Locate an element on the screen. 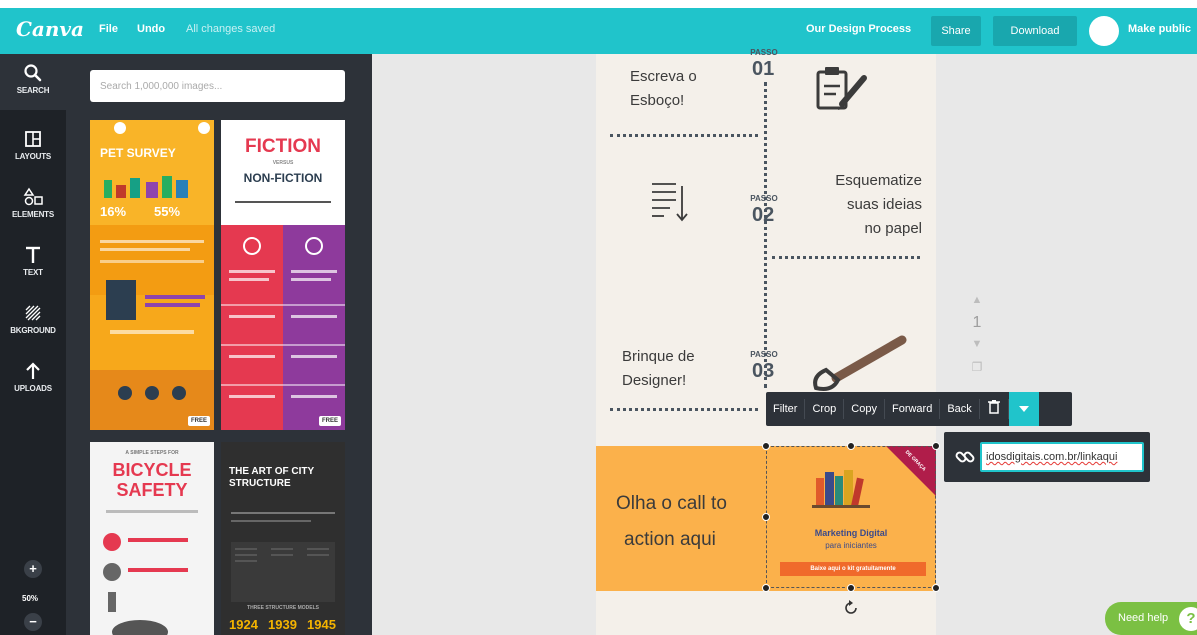 The width and height of the screenshot is (1197, 635). page-number: 1 is located at coordinates (977, 322).